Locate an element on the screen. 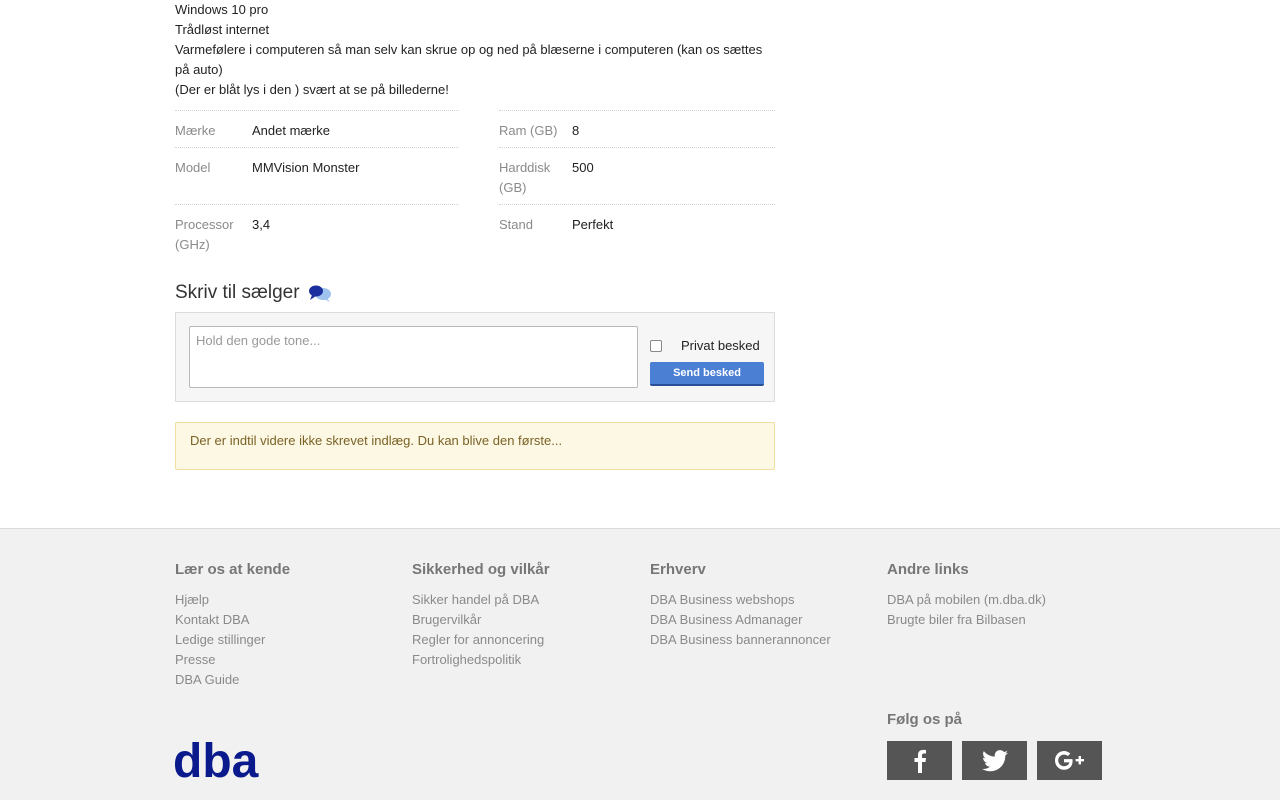 The height and width of the screenshot is (800, 1280). dba-logo: dba is located at coordinates (220, 761).